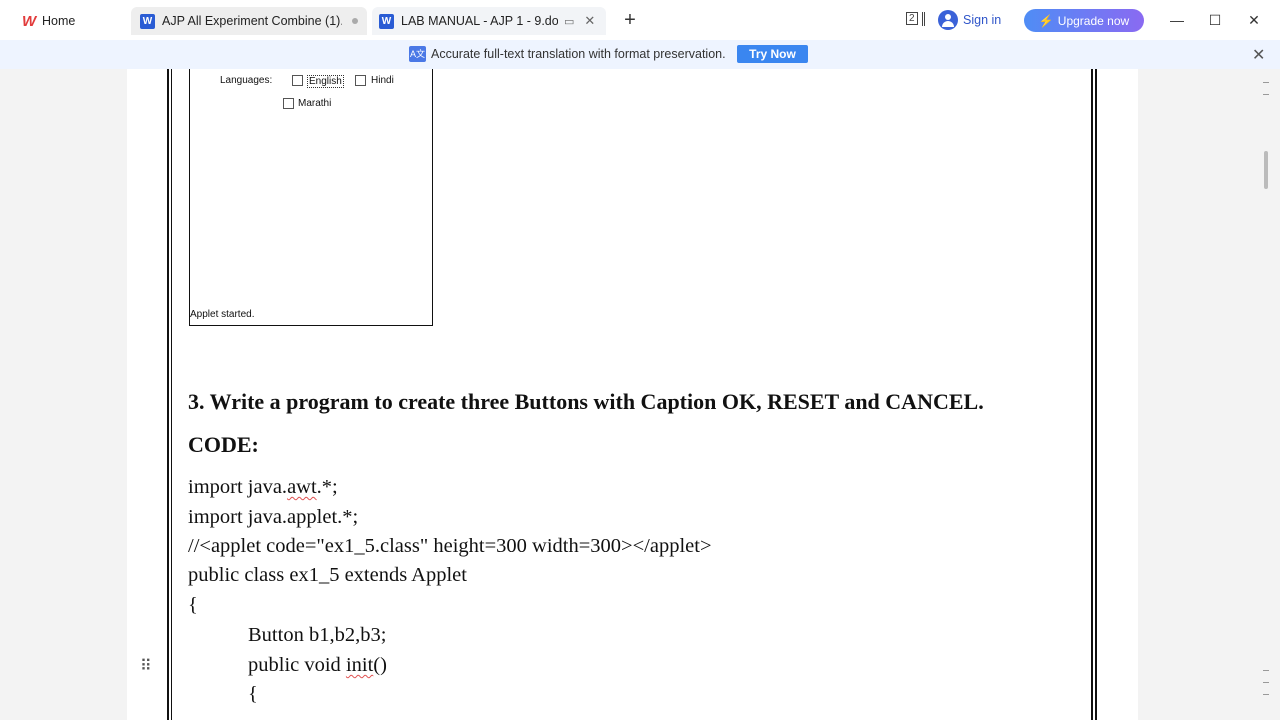 Image resolution: width=1280 pixels, height=720 pixels. I want to click on code-line-1: import java.awt.*;, so click(263, 487).